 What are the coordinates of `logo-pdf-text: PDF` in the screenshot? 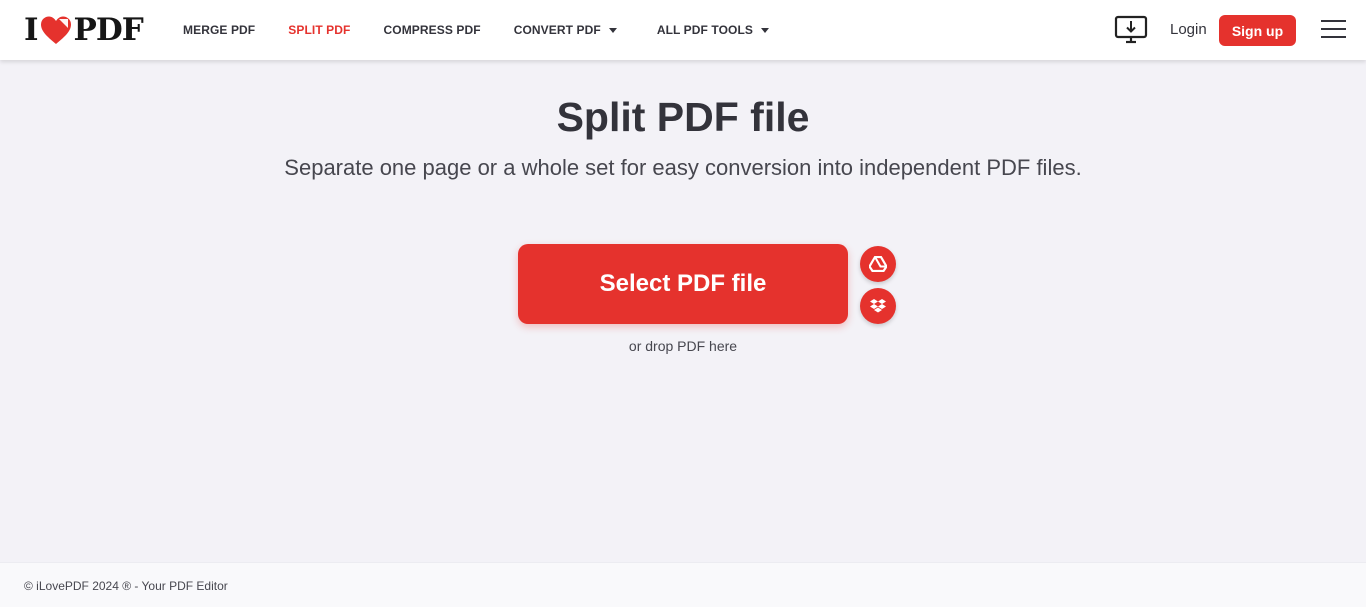 It's located at (108, 30).